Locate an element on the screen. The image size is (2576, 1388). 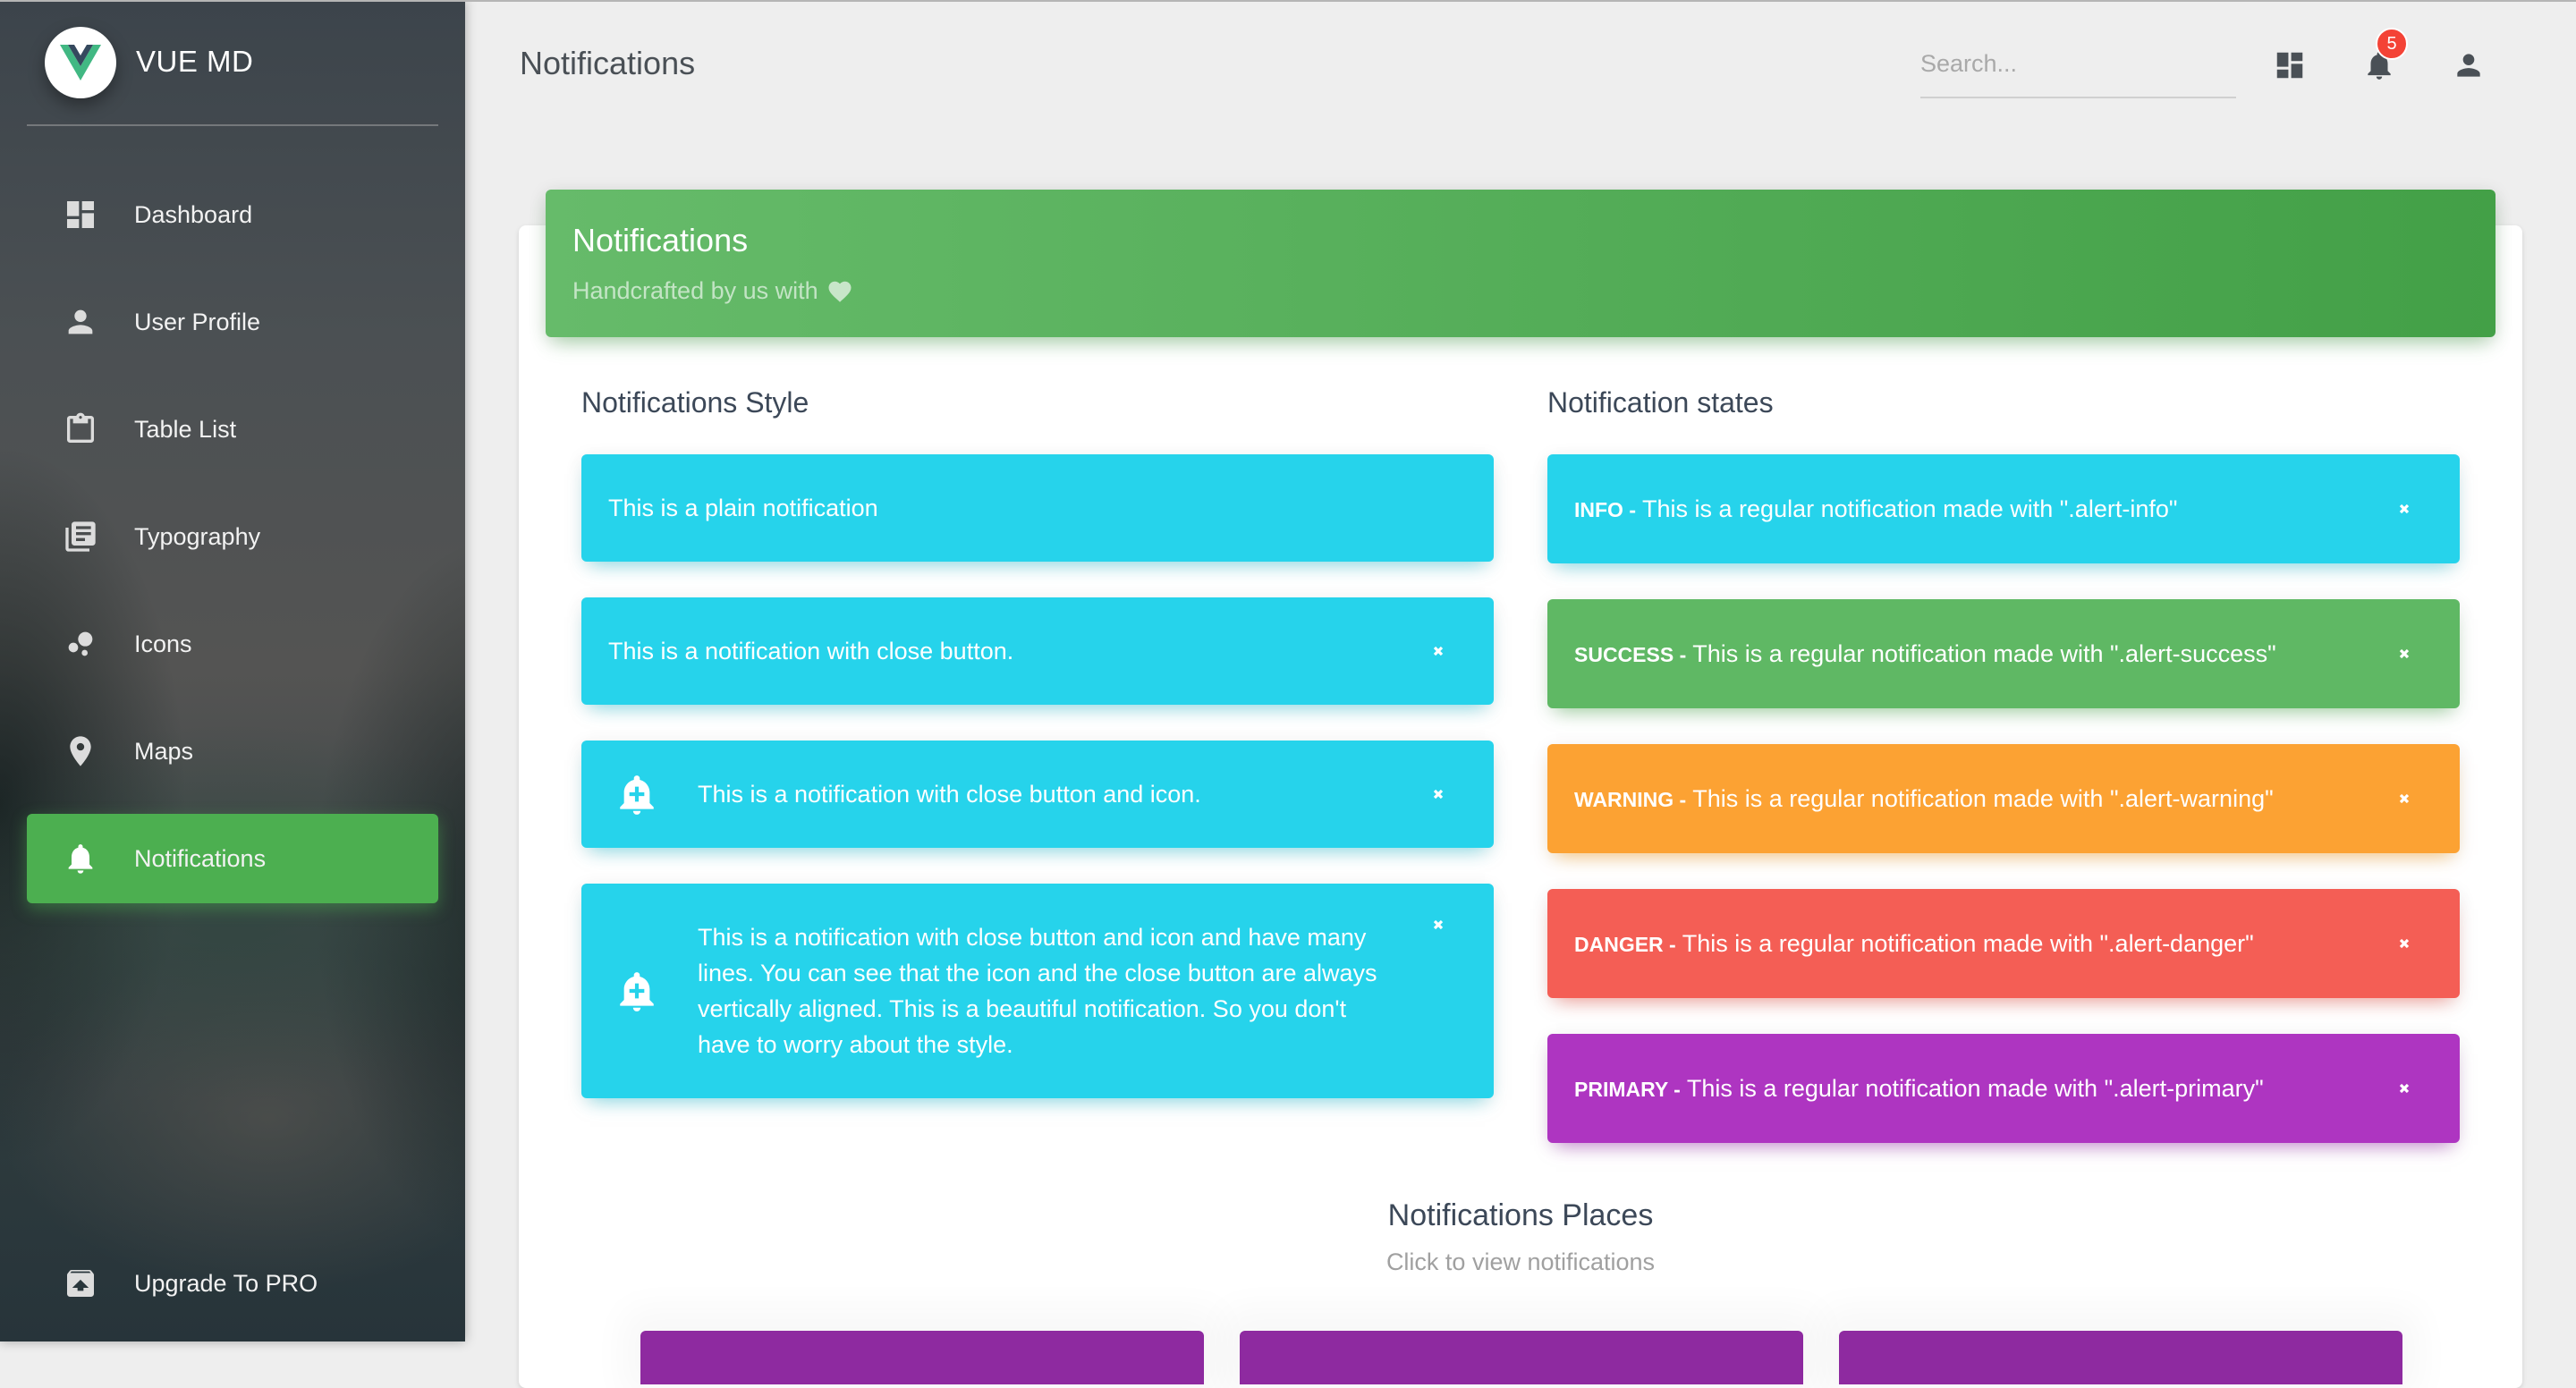
notifications-places-title: Notifications Places is located at coordinates (1520, 1215).